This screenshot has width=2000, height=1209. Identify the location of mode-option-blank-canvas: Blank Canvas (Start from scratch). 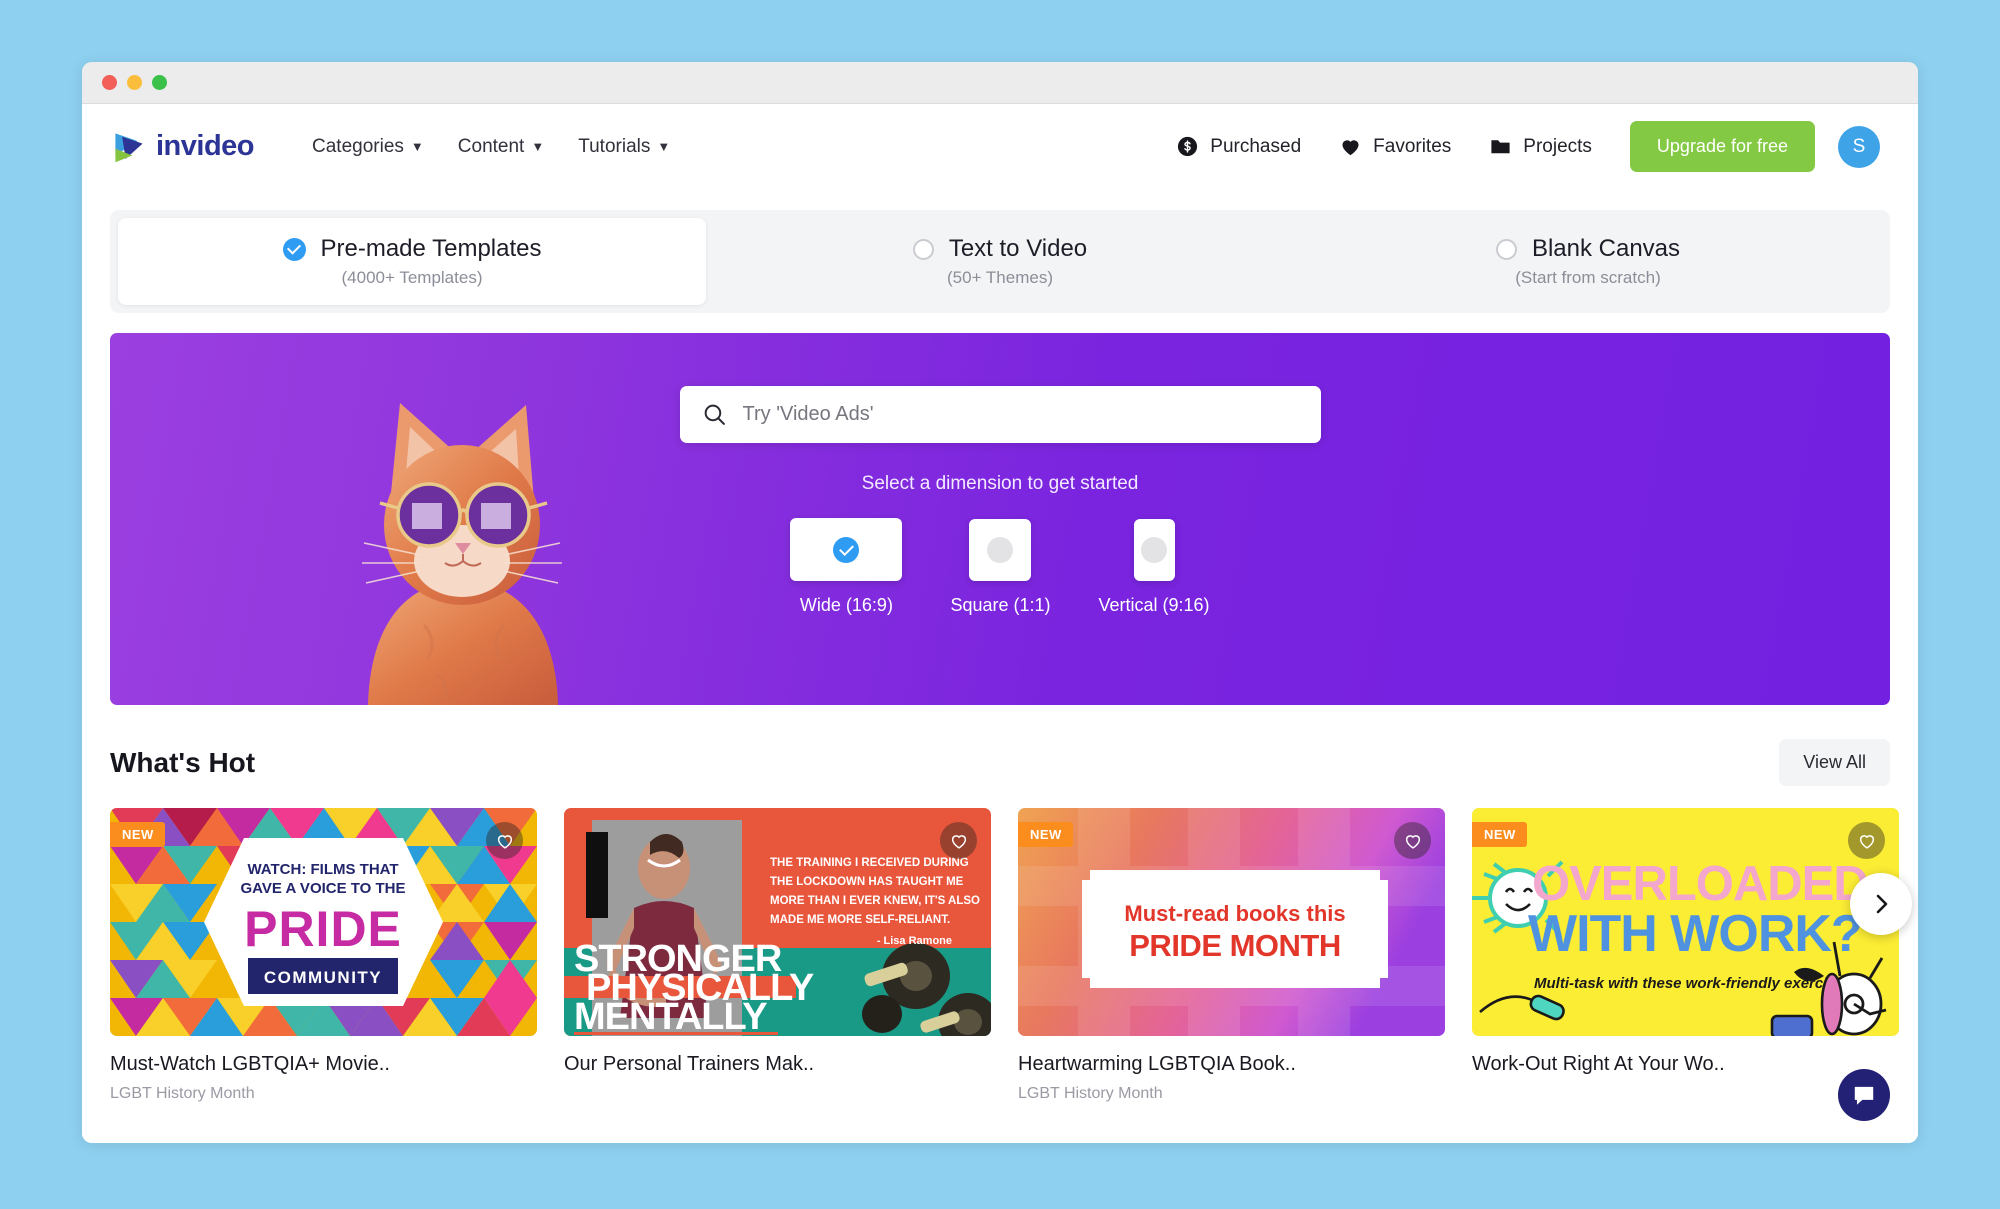
(1588, 261).